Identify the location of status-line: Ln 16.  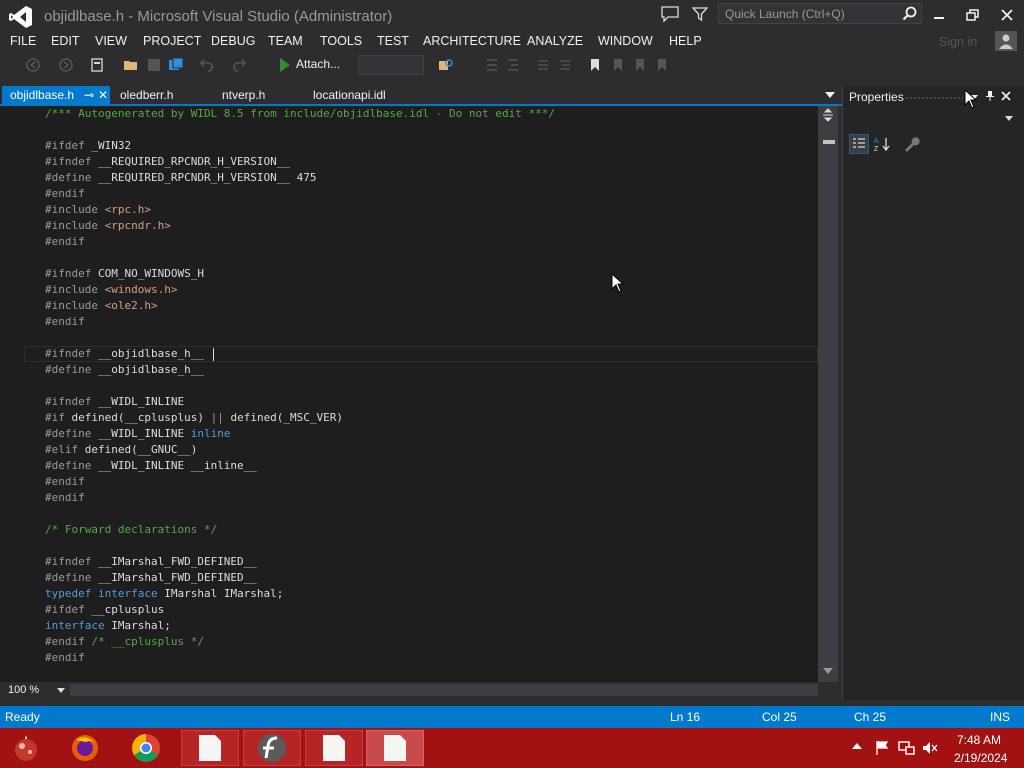
(685, 717).